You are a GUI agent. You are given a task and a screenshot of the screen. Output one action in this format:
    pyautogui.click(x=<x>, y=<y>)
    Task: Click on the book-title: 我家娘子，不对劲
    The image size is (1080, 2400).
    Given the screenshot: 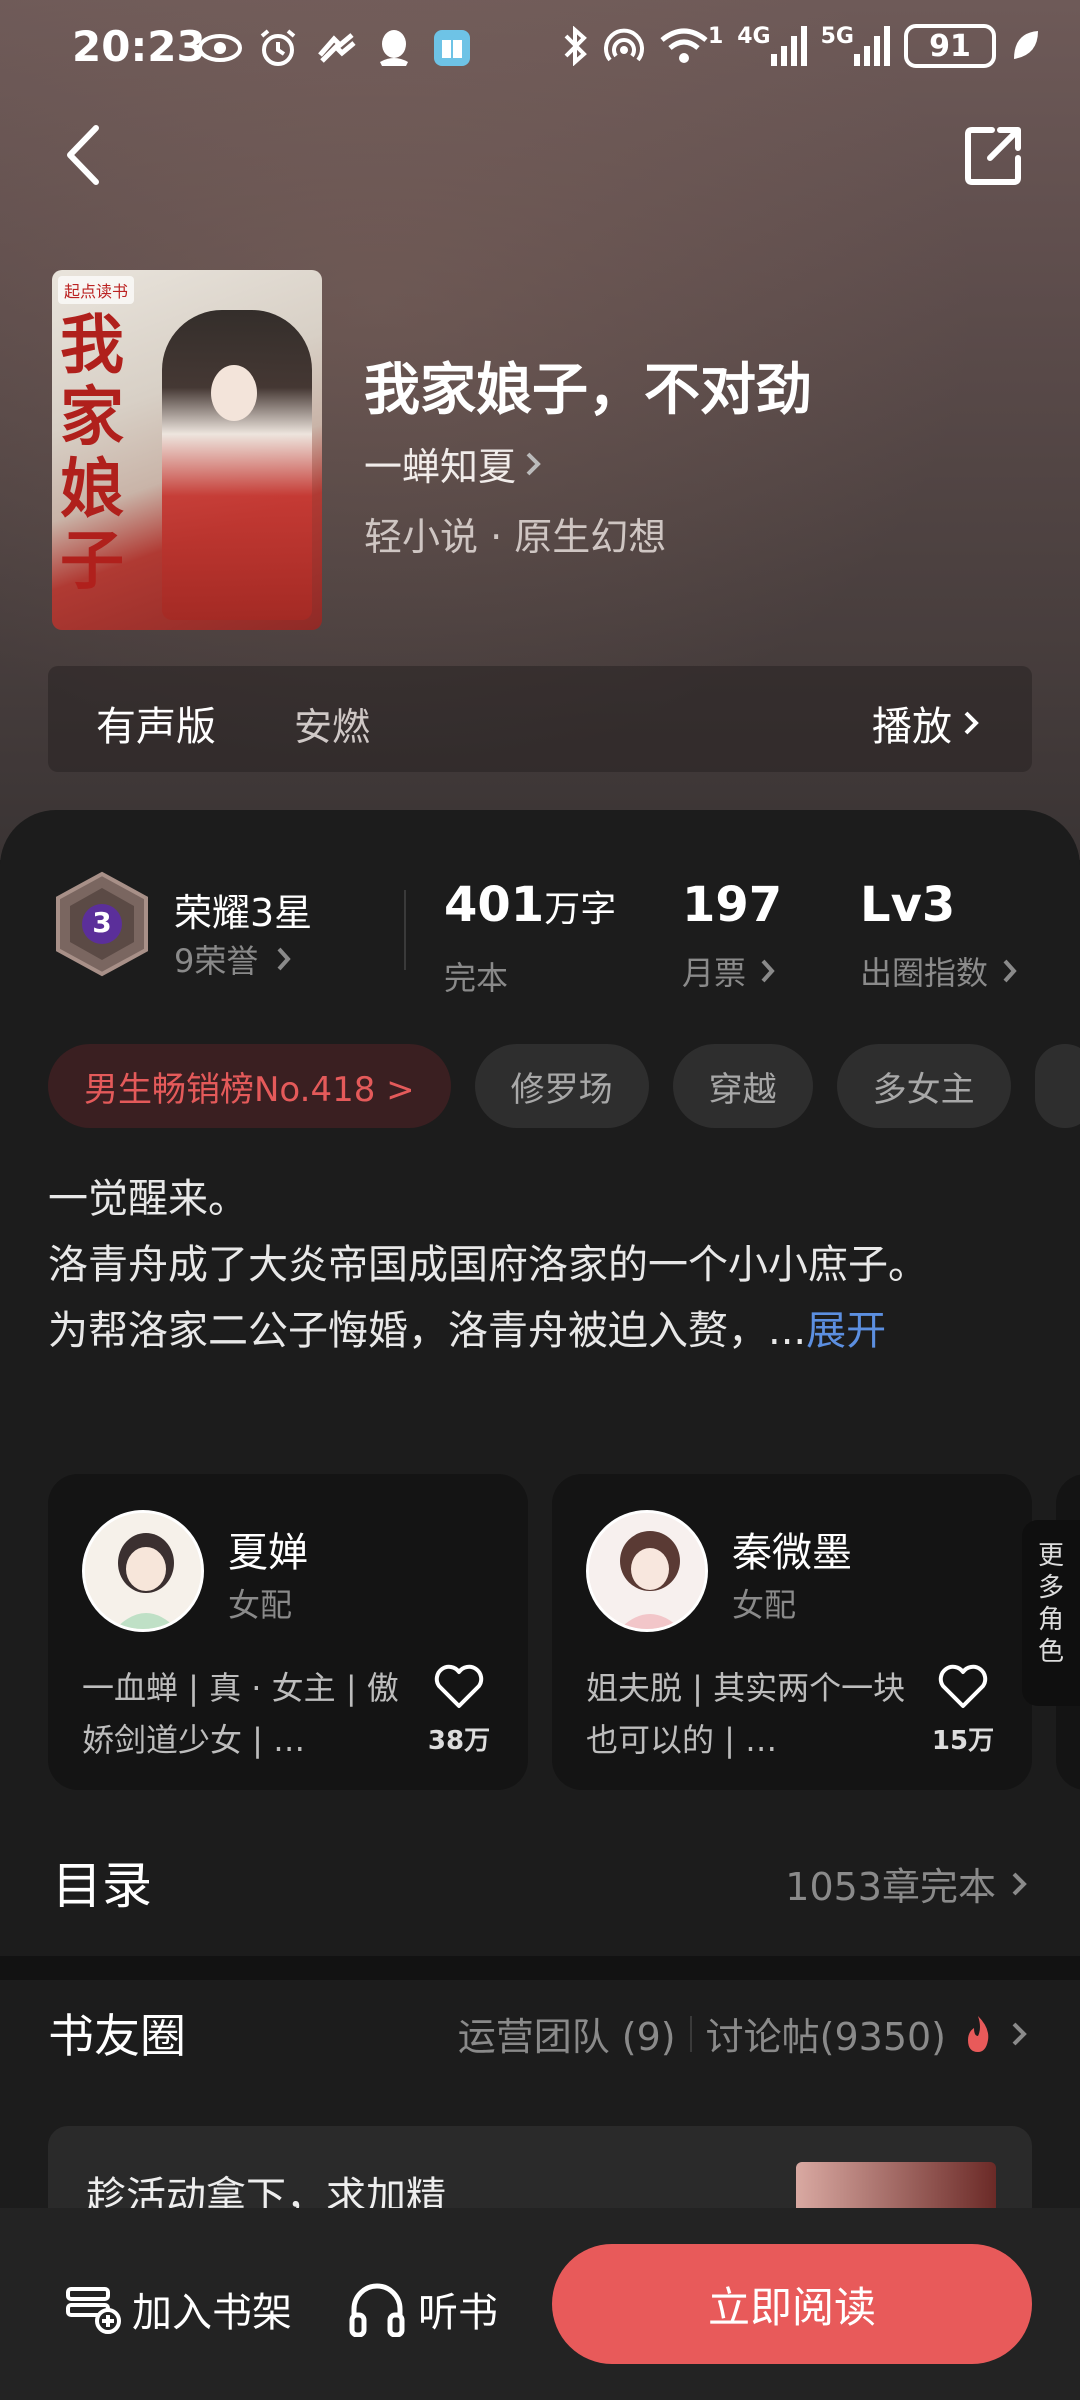 What is the action you would take?
    pyautogui.click(x=588, y=390)
    